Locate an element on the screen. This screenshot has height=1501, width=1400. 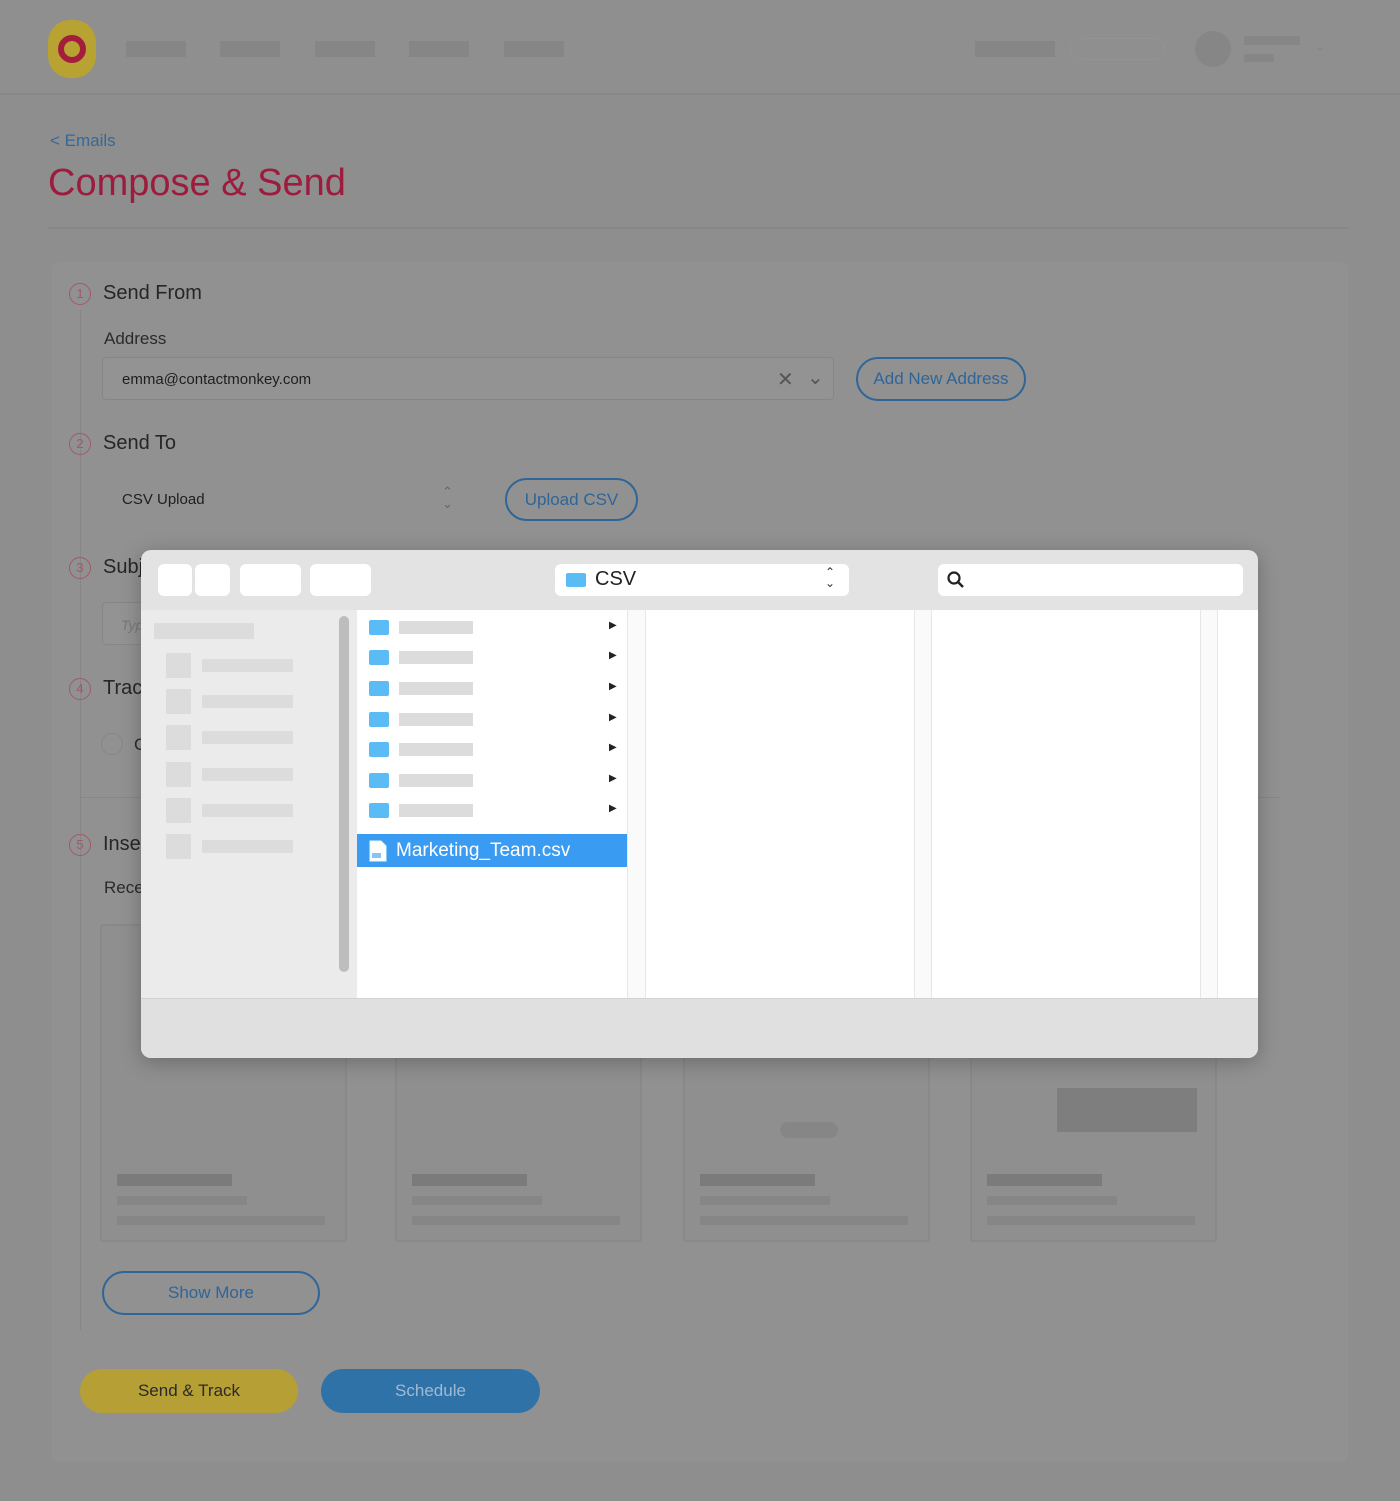
recipient-type-select: CSV Upload ⌃ ⌄ is located at coordinates (287, 499).